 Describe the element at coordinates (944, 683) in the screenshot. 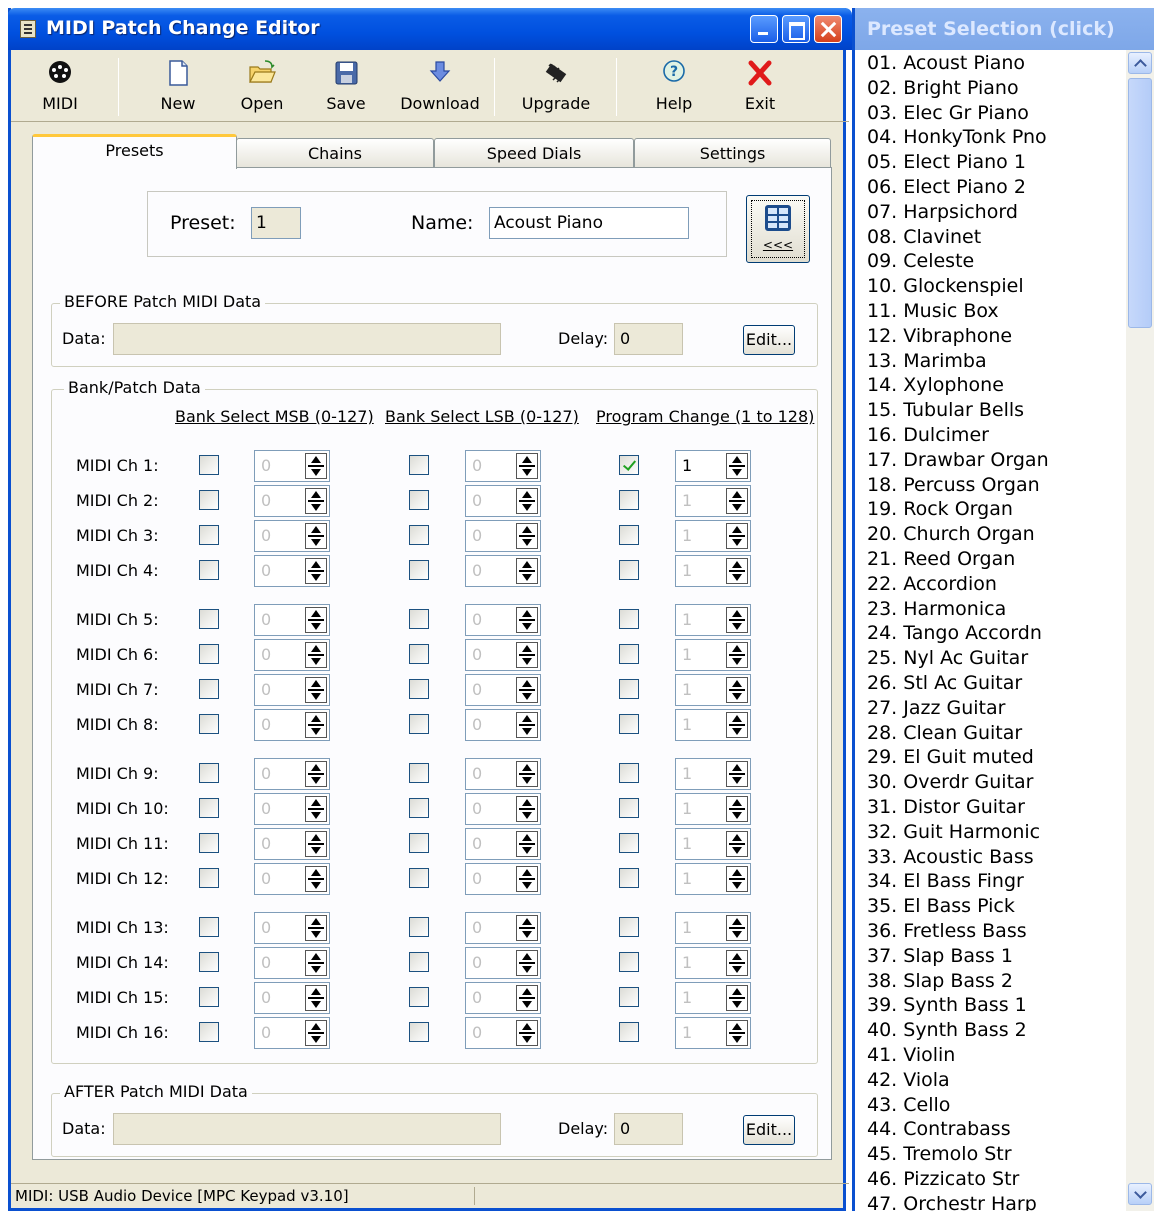

I see `preset-list-item: 26. Stl Ac Guitar` at that location.